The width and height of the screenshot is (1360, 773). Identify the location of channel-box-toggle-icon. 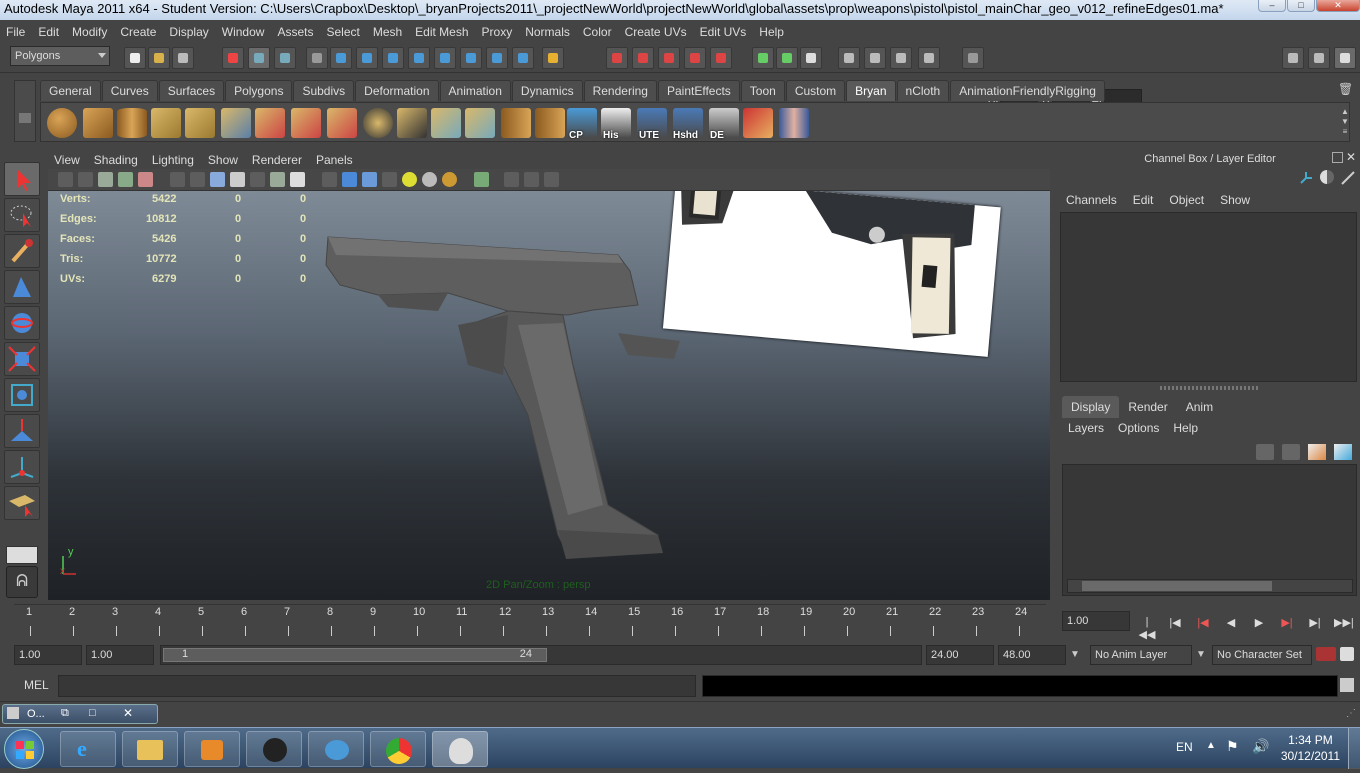
(1345, 58).